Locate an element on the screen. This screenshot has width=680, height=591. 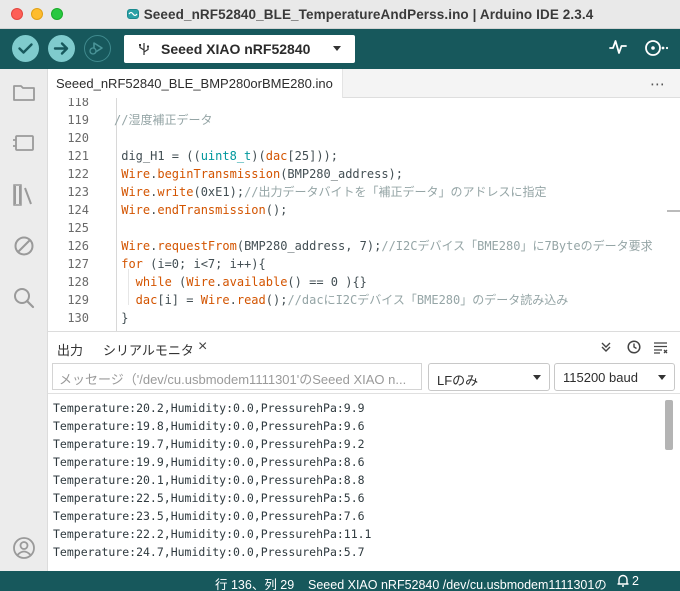
debug-icon is located at coordinates (96, 48).